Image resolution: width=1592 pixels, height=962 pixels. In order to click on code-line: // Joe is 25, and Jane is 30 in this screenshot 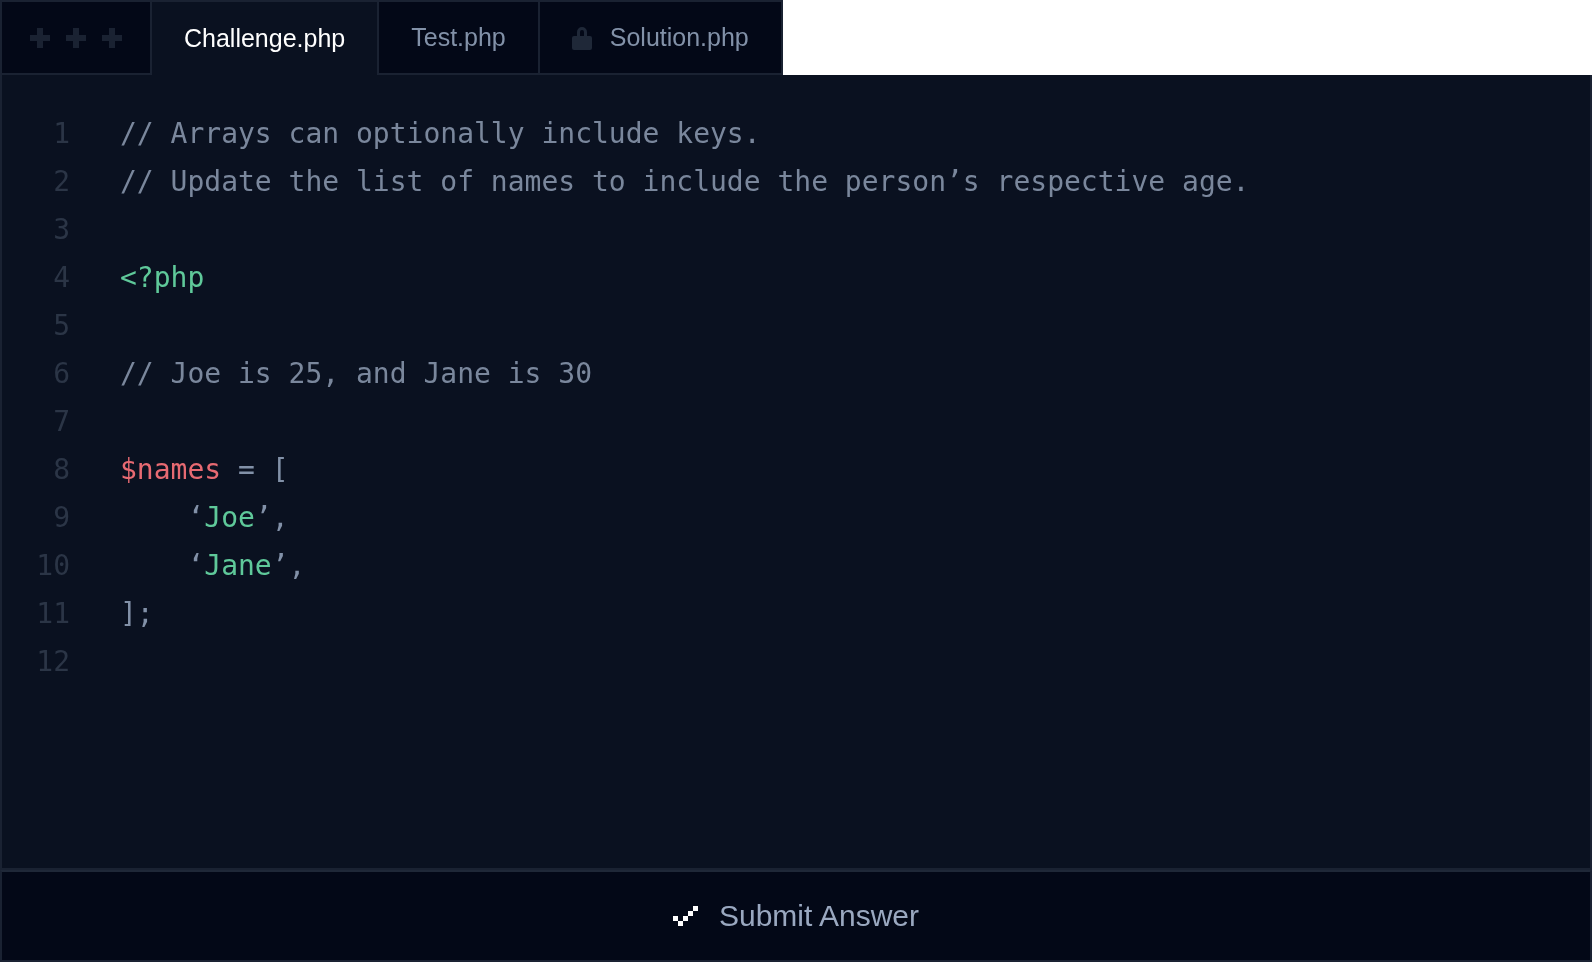, I will do `click(356, 373)`.